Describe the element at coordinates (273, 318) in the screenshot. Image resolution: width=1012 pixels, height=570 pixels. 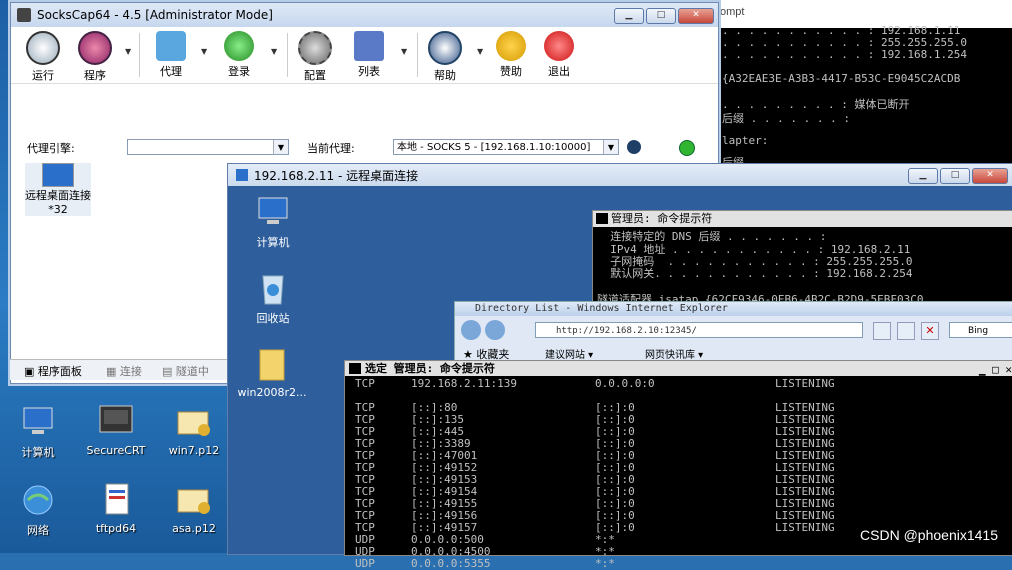
I see `desktop-icon-label: 回收站` at that location.